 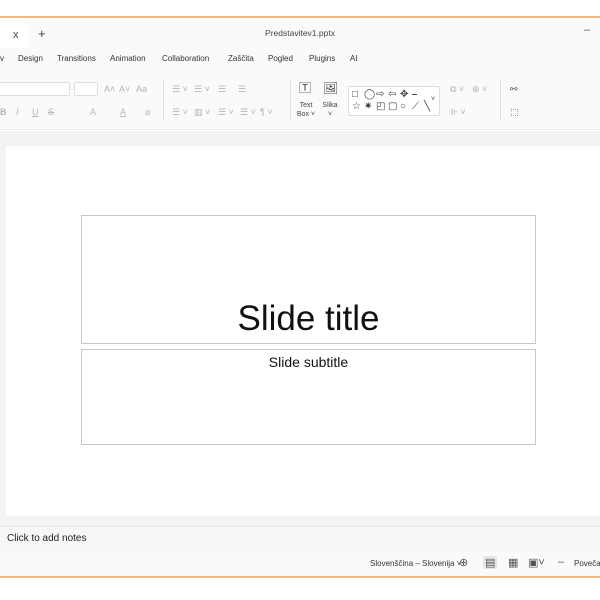 I want to click on slide-sorter-icon: ▦, so click(x=513, y=562).